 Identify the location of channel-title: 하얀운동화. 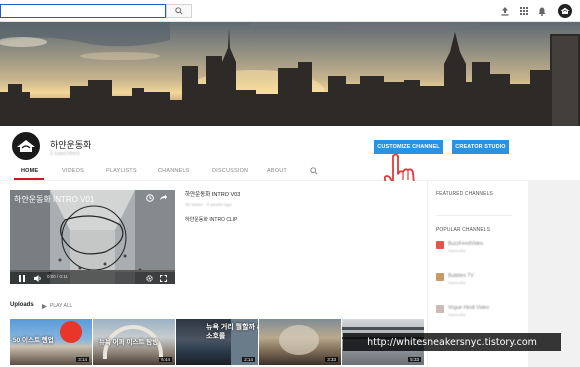
(71, 145).